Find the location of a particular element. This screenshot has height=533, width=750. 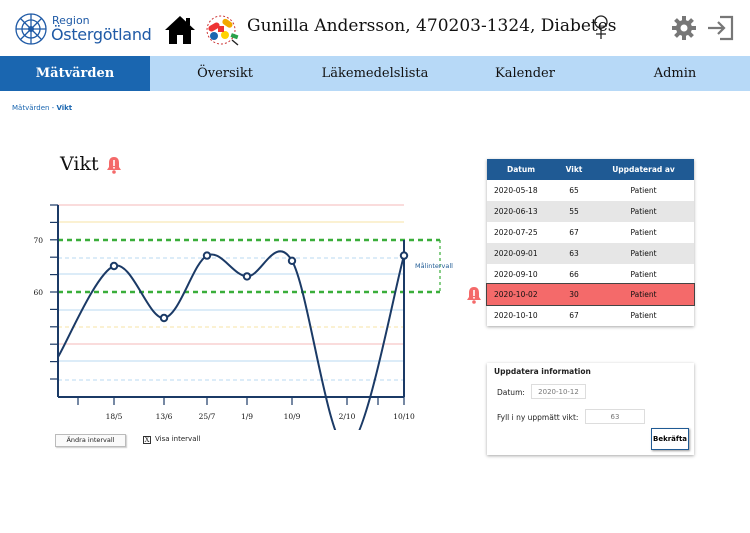

confirm-button: Bekräfta is located at coordinates (670, 439).